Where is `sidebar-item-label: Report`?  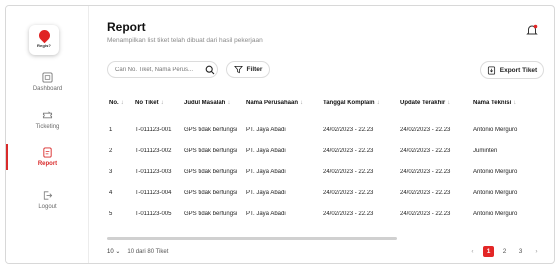
sidebar-item-label: Report is located at coordinates (47, 164).